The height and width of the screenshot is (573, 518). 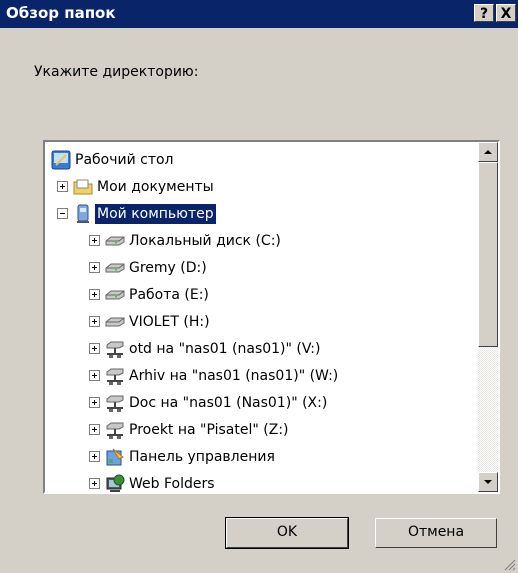 I want to click on tree-item-network-x: Doc на "nas01 (Nas01)" (X:), so click(x=260, y=403).